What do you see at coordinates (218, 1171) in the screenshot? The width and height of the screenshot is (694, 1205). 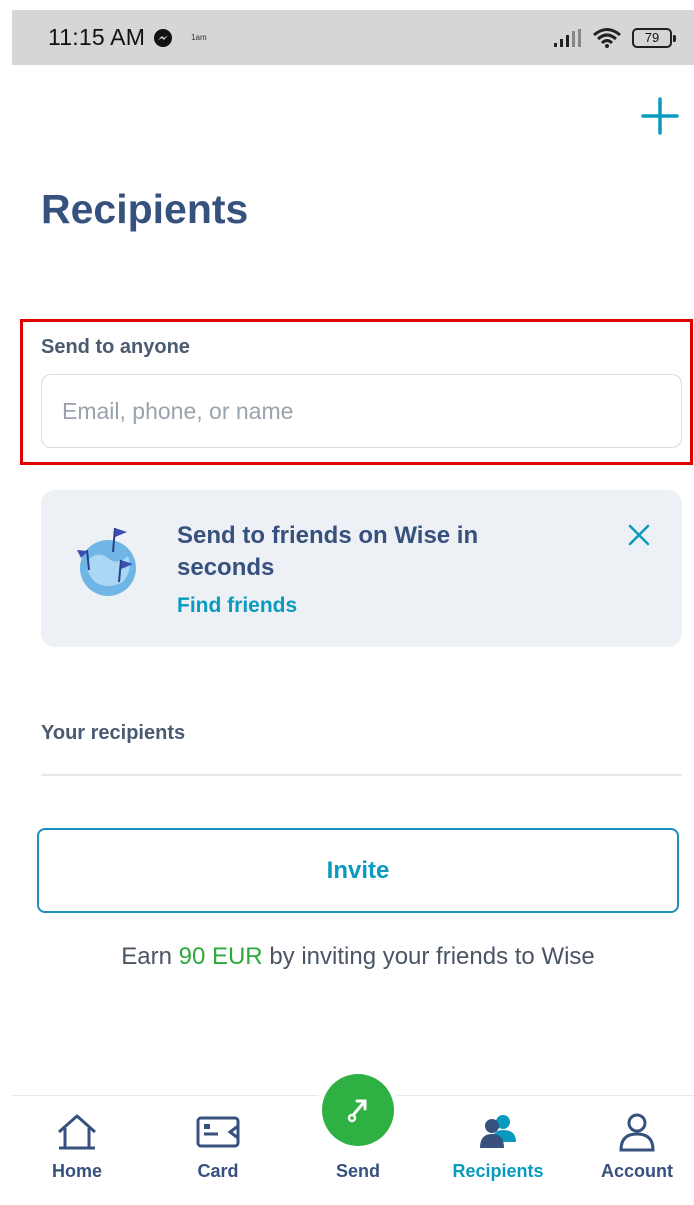 I see `nav-card-label: Card` at bounding box center [218, 1171].